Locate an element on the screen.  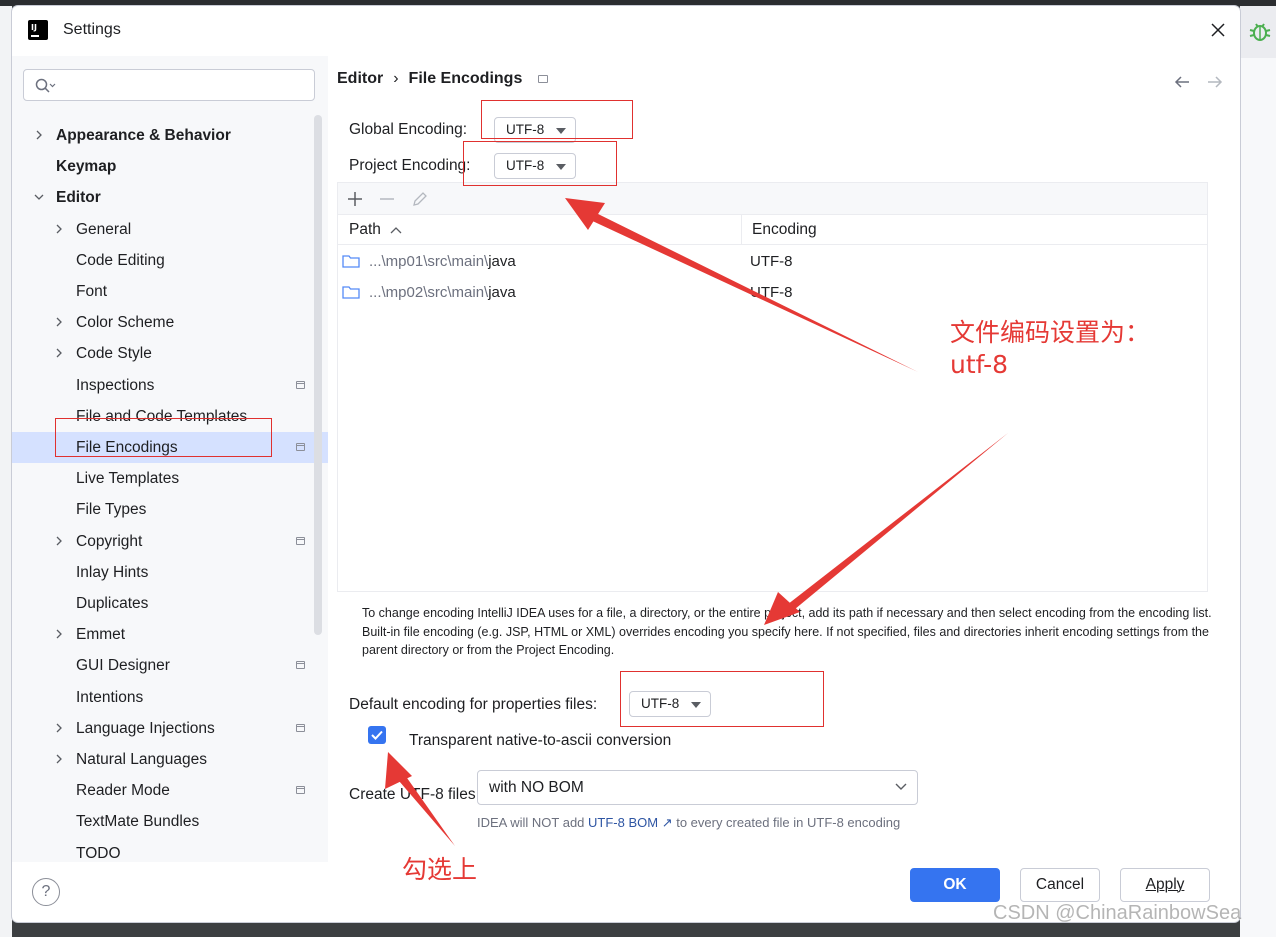
sidebar-item-gui-designer: GUI Designer is located at coordinates (170, 665).